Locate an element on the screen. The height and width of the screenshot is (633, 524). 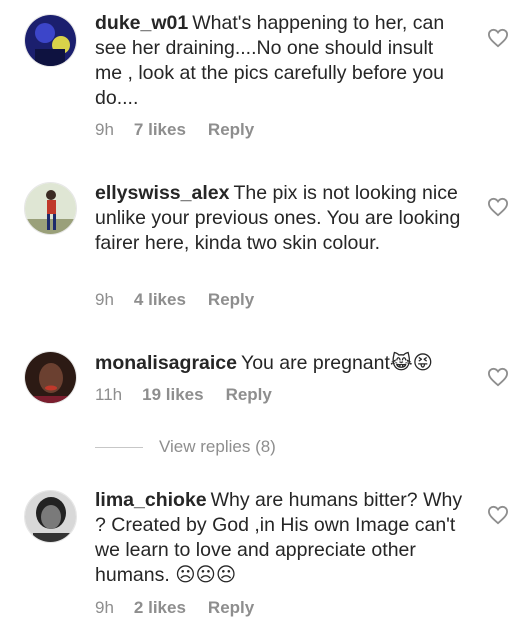
username: lima_chioke is located at coordinates (151, 500).